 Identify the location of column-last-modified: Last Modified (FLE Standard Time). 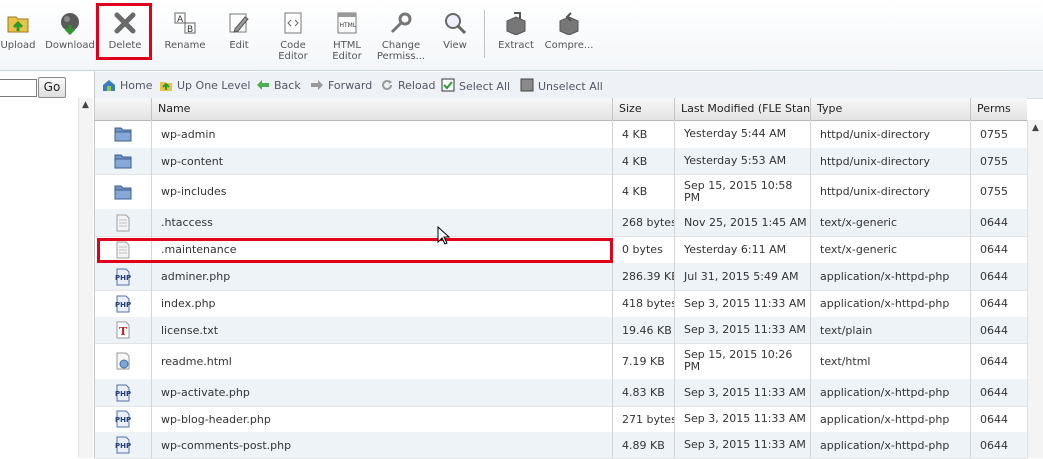
(742, 109).